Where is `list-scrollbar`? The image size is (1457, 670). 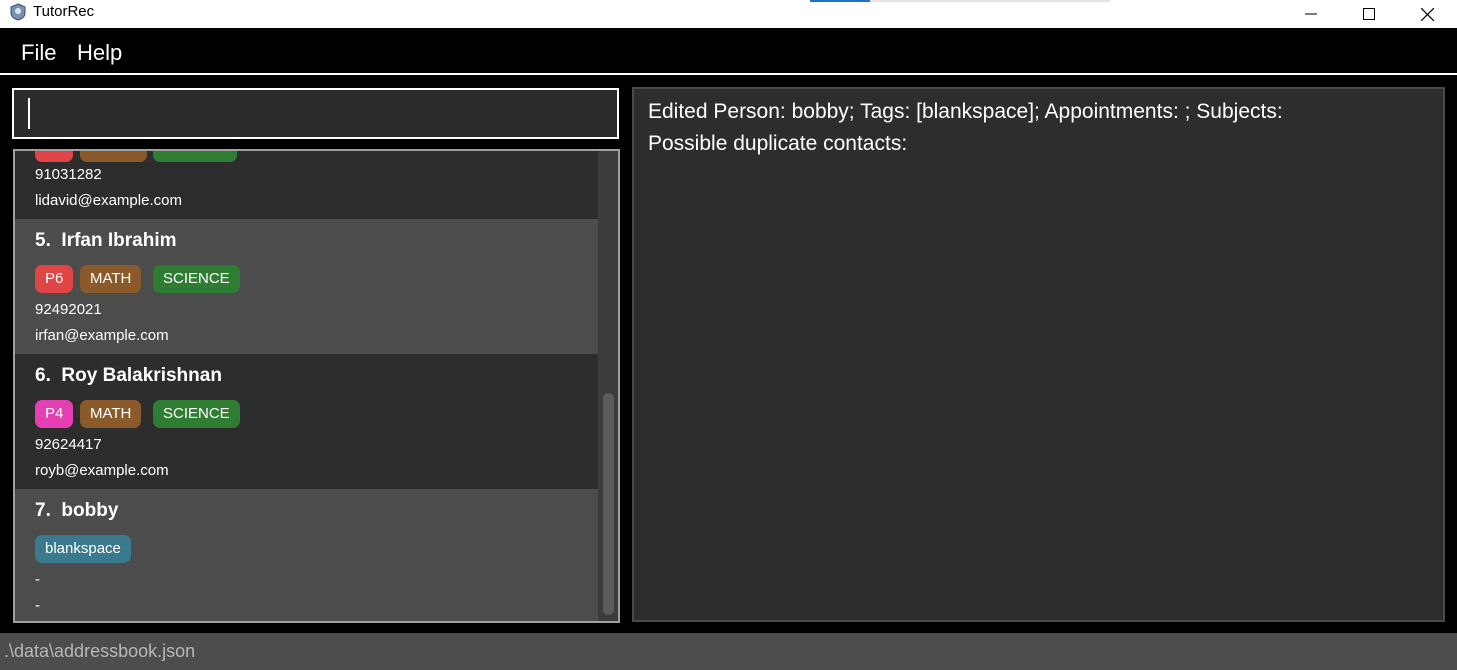
list-scrollbar is located at coordinates (608, 386).